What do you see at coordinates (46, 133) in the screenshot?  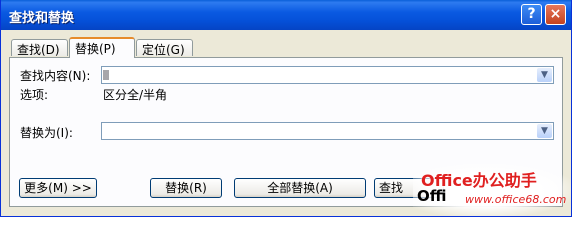 I see `replace-with-label: 替换为(I):` at bounding box center [46, 133].